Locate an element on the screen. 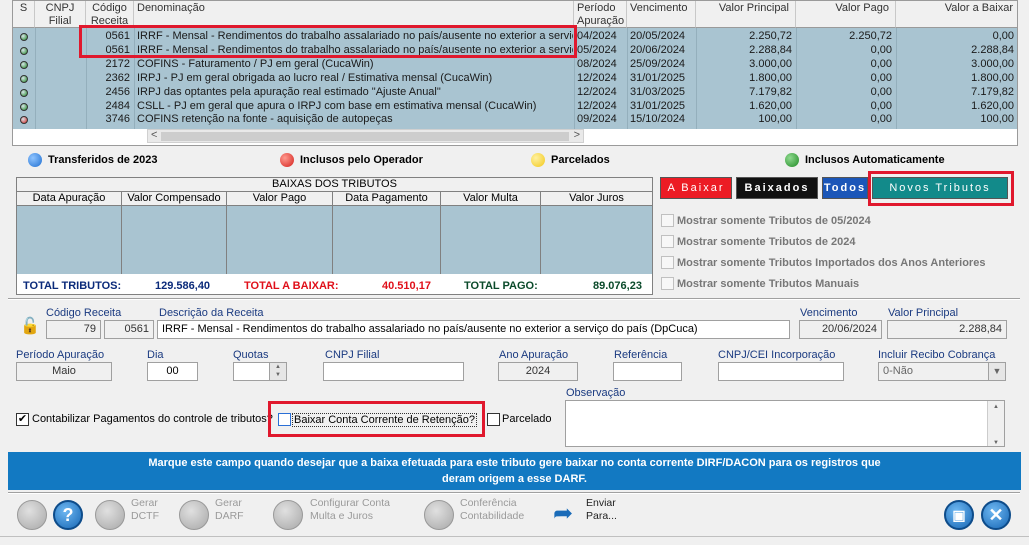 The image size is (1029, 545). col-header-valor-pago: Valor Pago is located at coordinates (846, 14).